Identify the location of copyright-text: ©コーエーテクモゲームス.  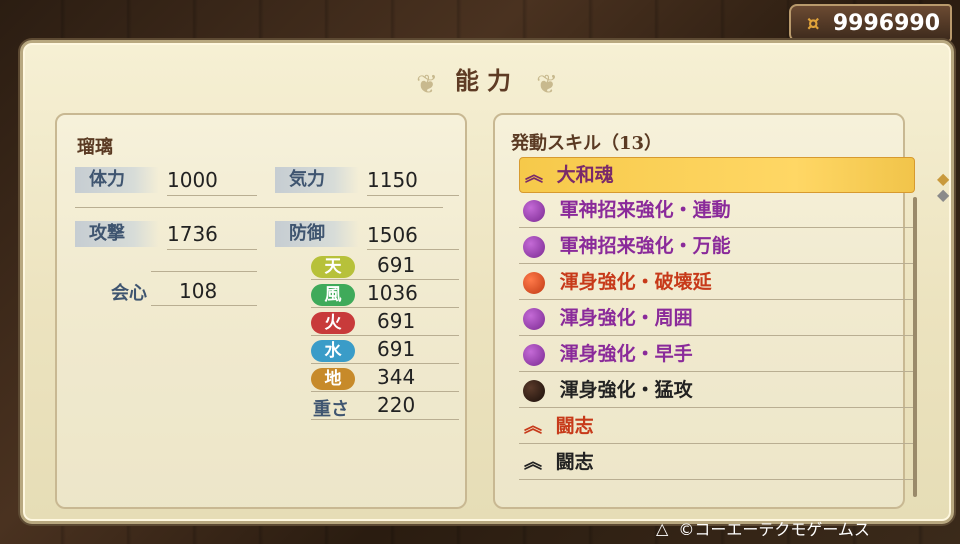
(774, 529).